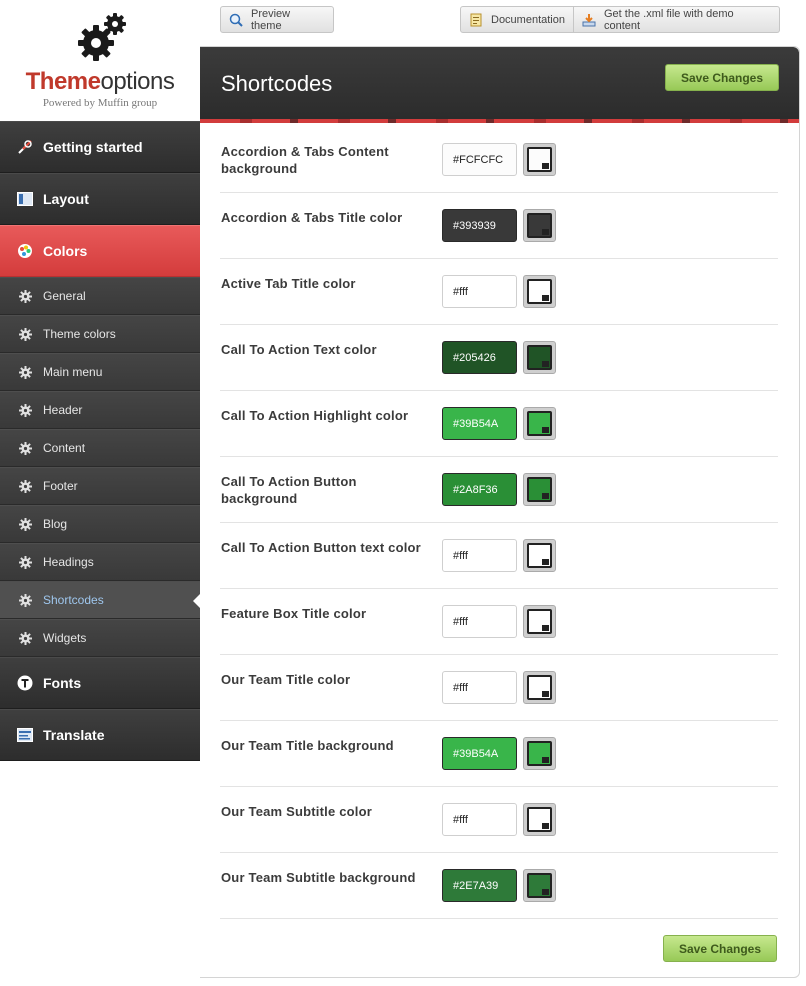 This screenshot has width=806, height=986. I want to click on sidebar-subitem-shortcodes: Shortcodes, so click(100, 600).